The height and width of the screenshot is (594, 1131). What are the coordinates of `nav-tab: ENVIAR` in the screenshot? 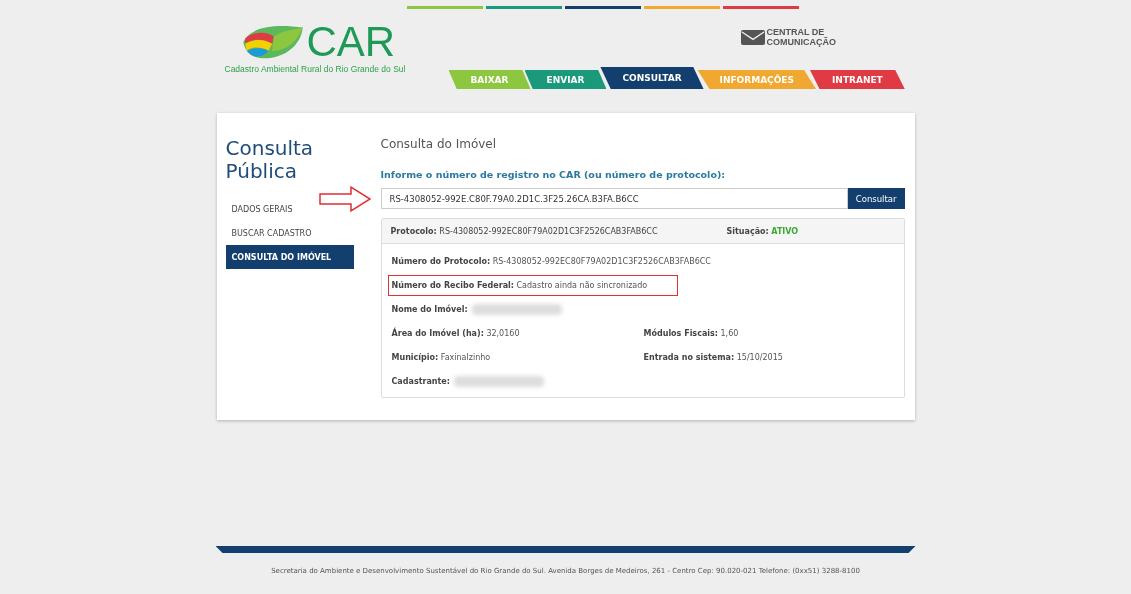 It's located at (565, 79).